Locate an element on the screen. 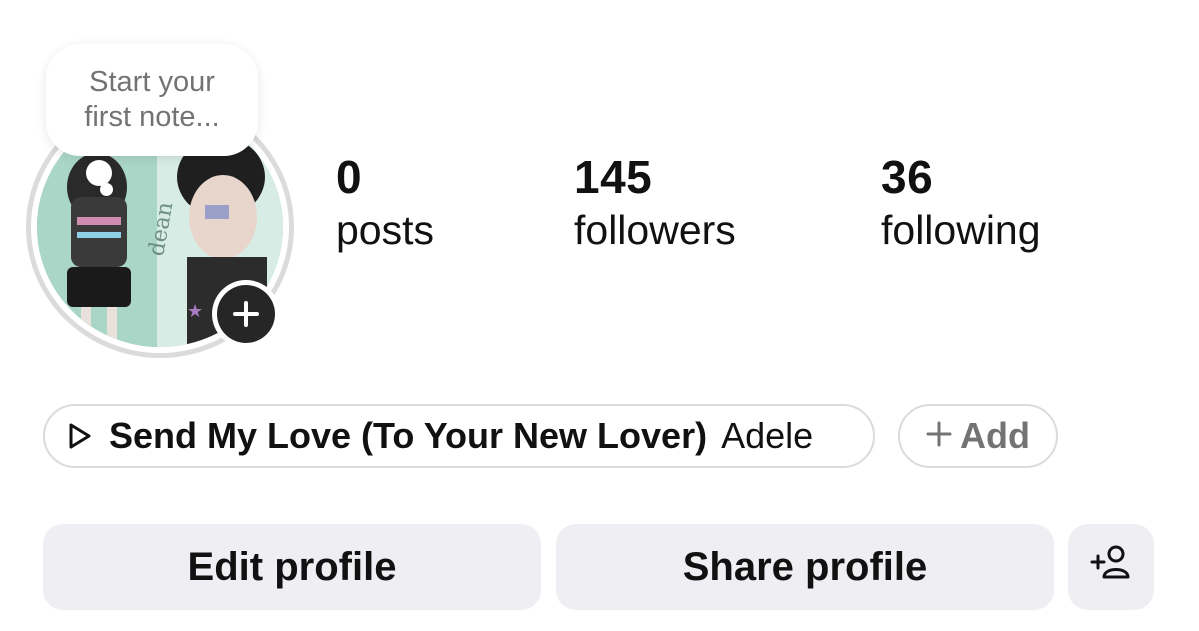  song-title: Send My Love (To Your New Lover) is located at coordinates (408, 435).